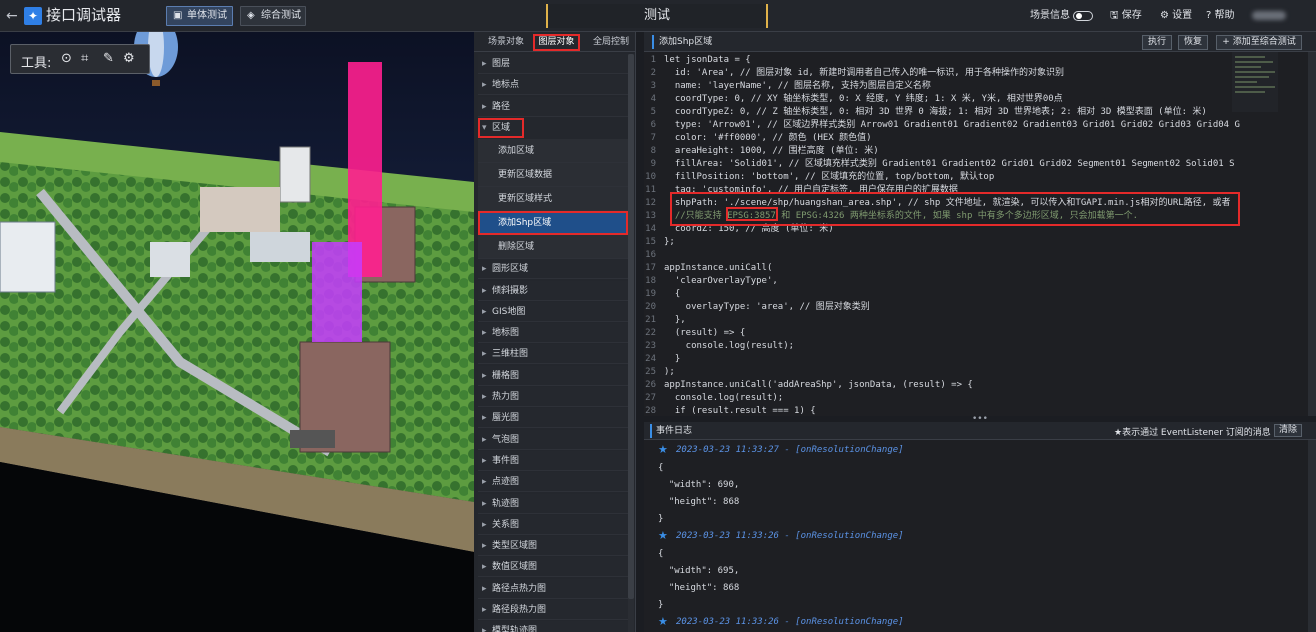 This screenshot has width=1316, height=632. Describe the element at coordinates (653, 60) in the screenshot. I see `line-number: 1` at that location.